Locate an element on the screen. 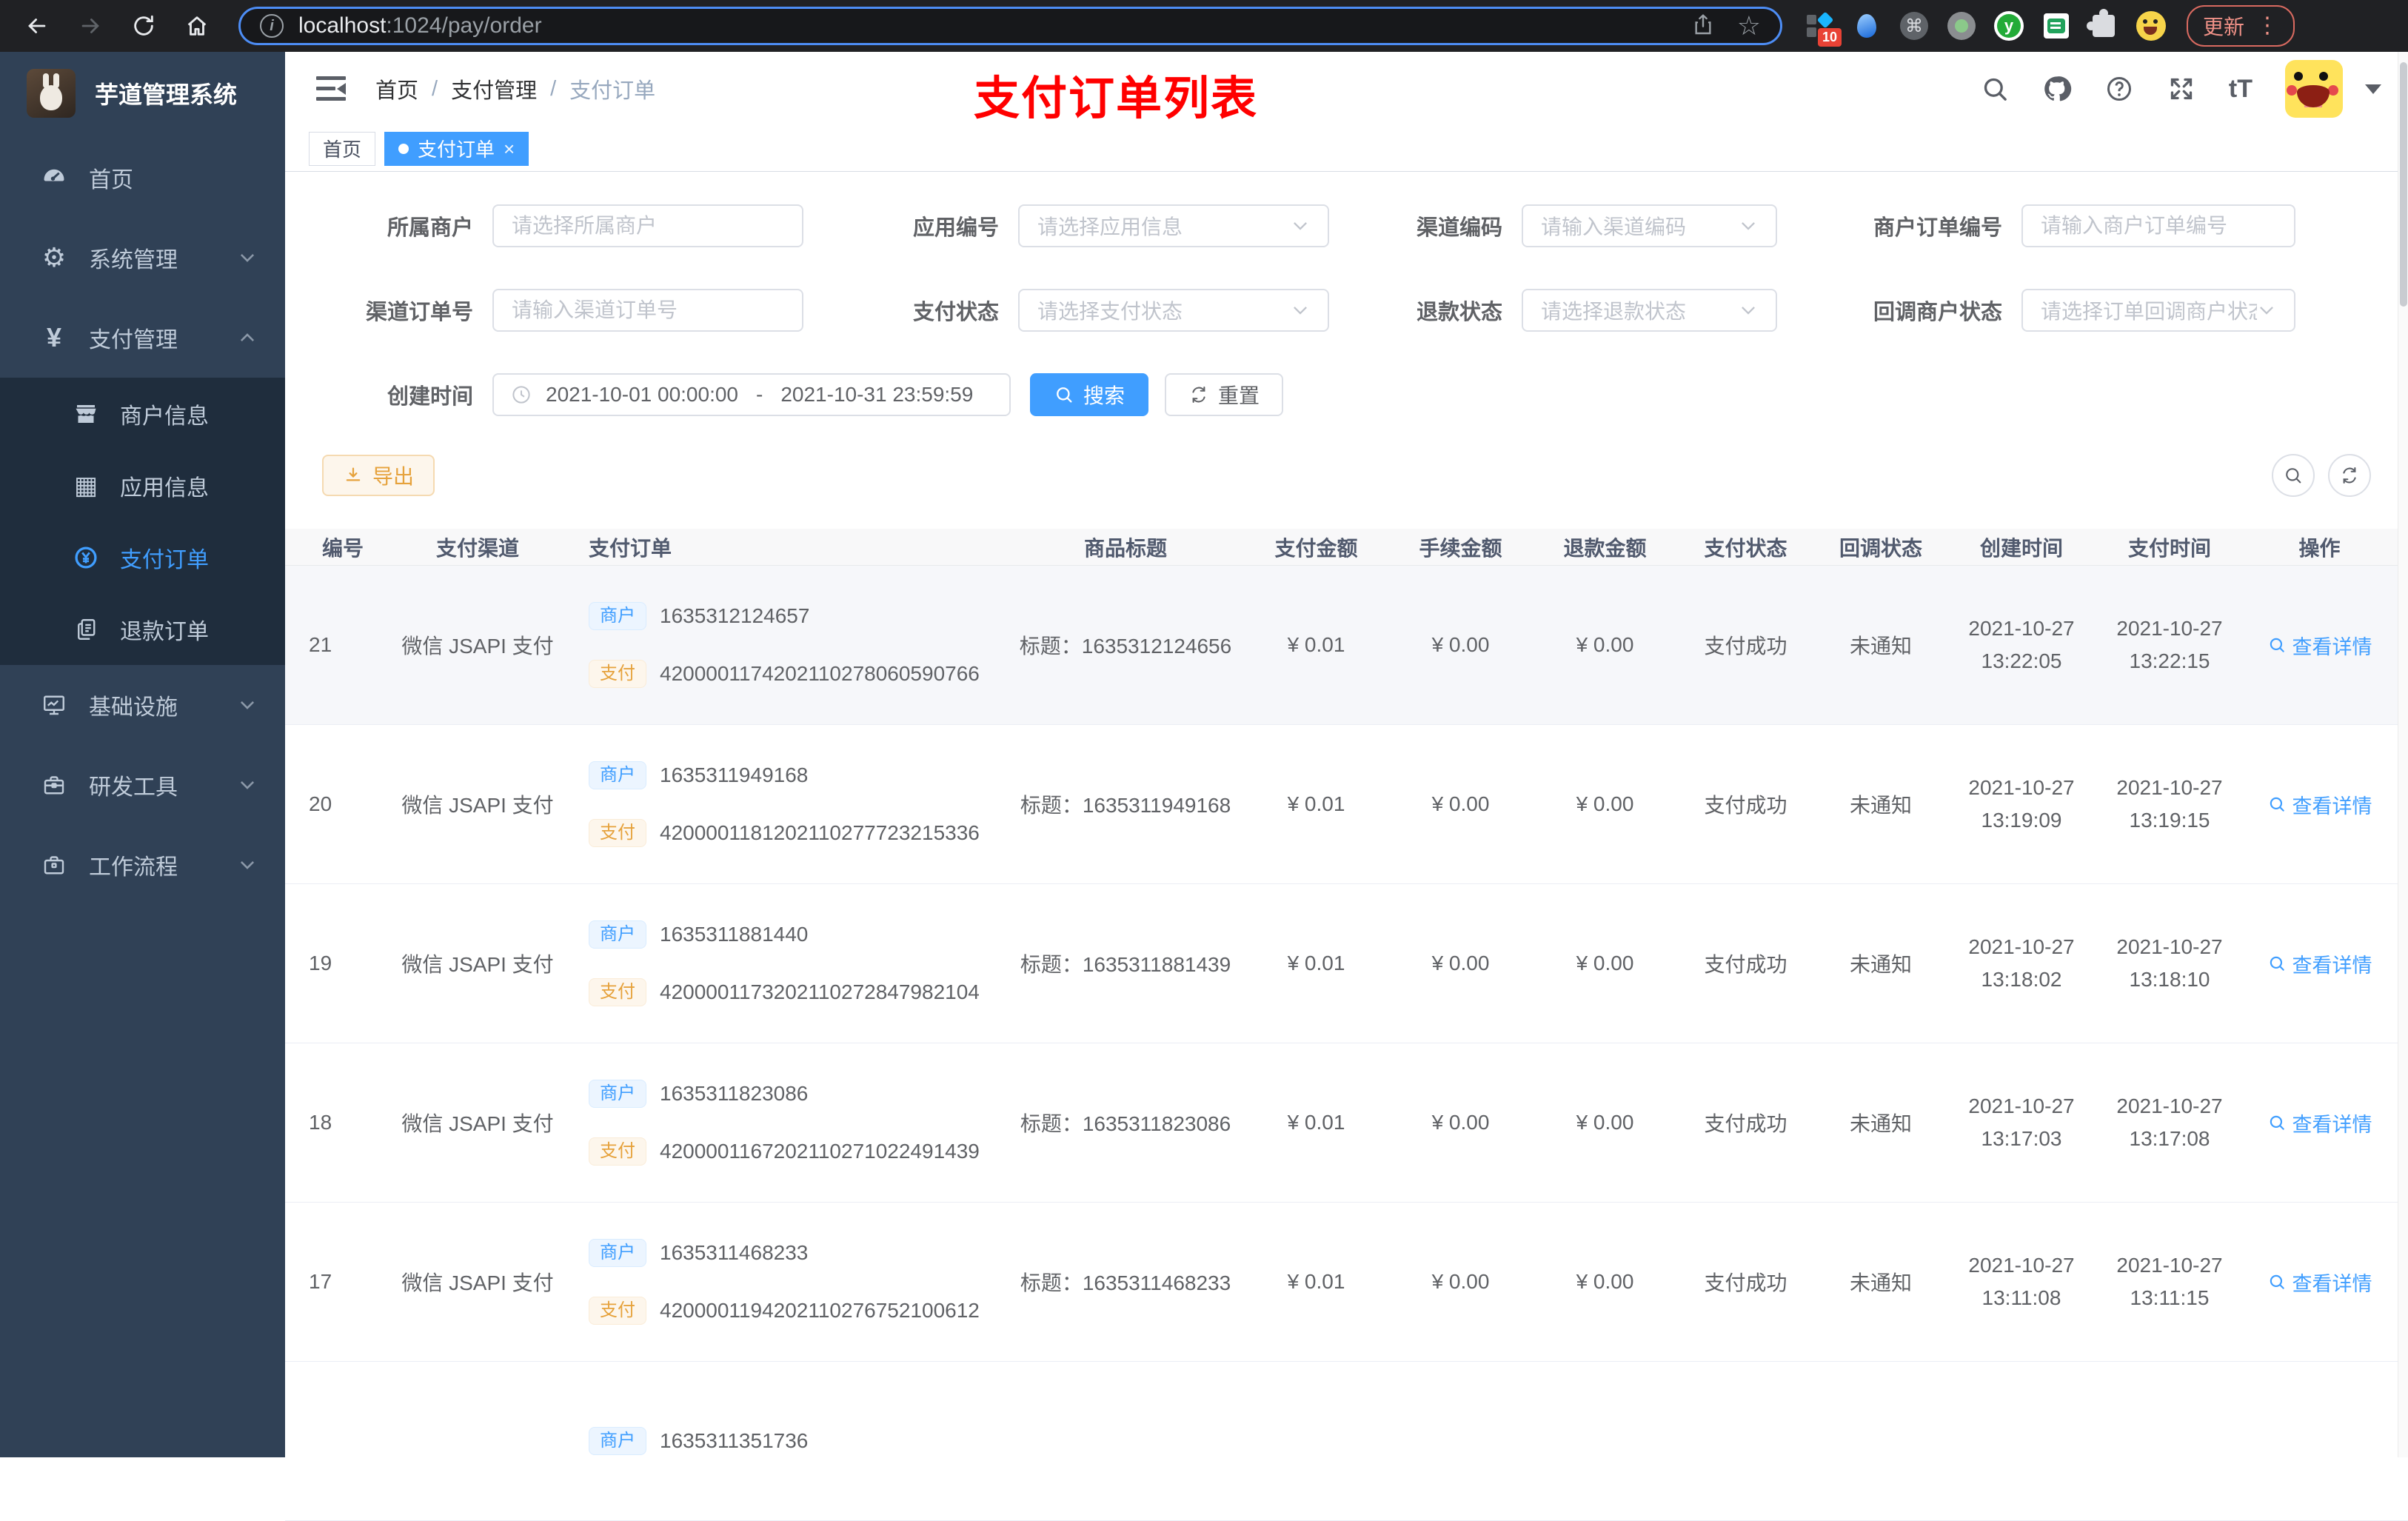 The image size is (2408, 1521). sidebar-item-app-info: ▦ 应用信息 is located at coordinates (142, 485).